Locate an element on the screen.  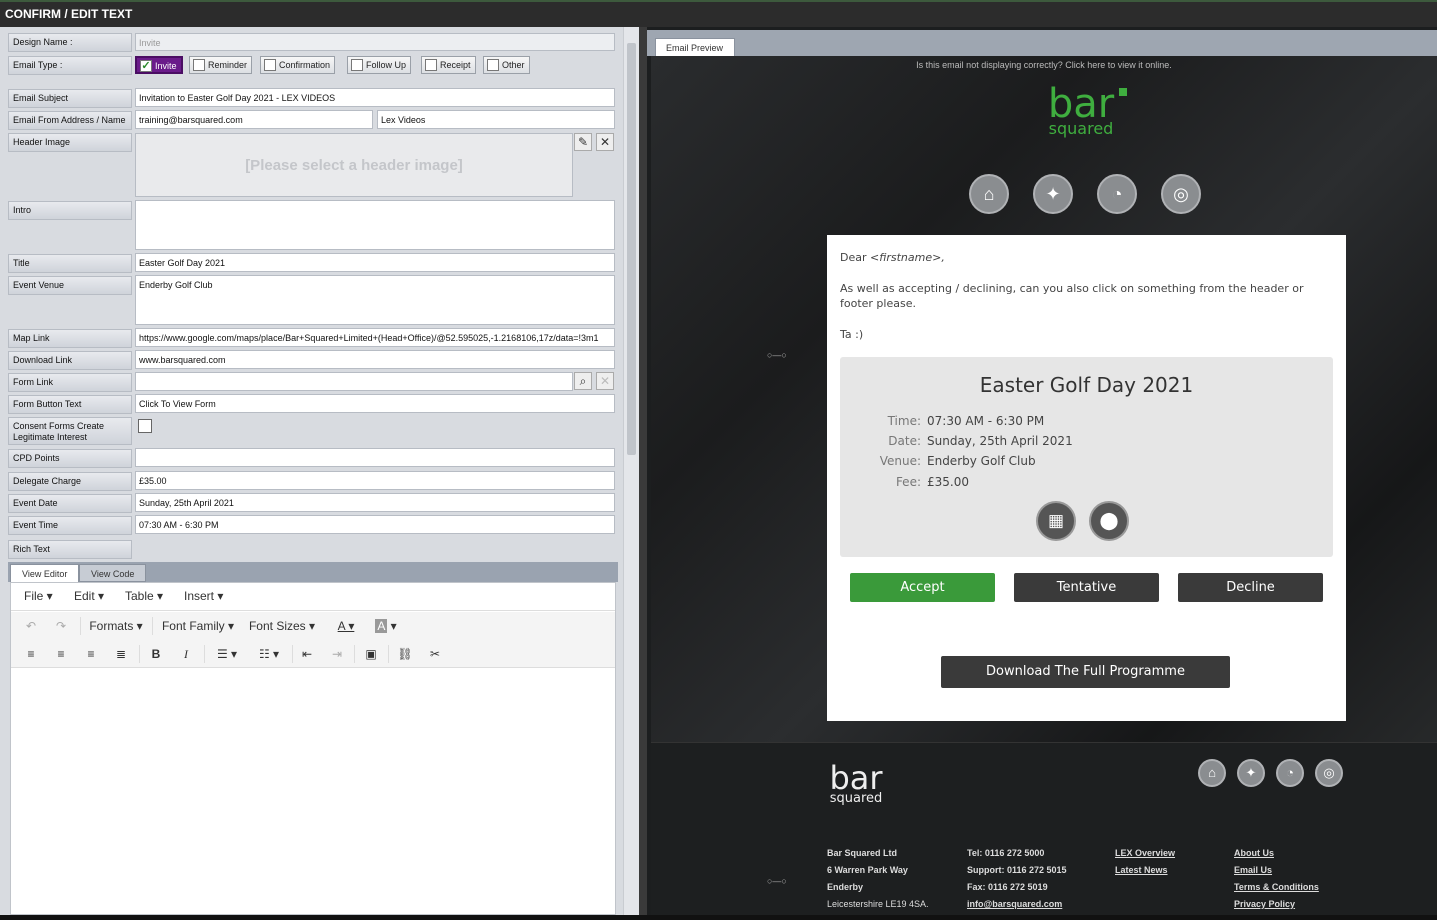
footer-email-link: info@barsquared.com is located at coordinates (1017, 904).